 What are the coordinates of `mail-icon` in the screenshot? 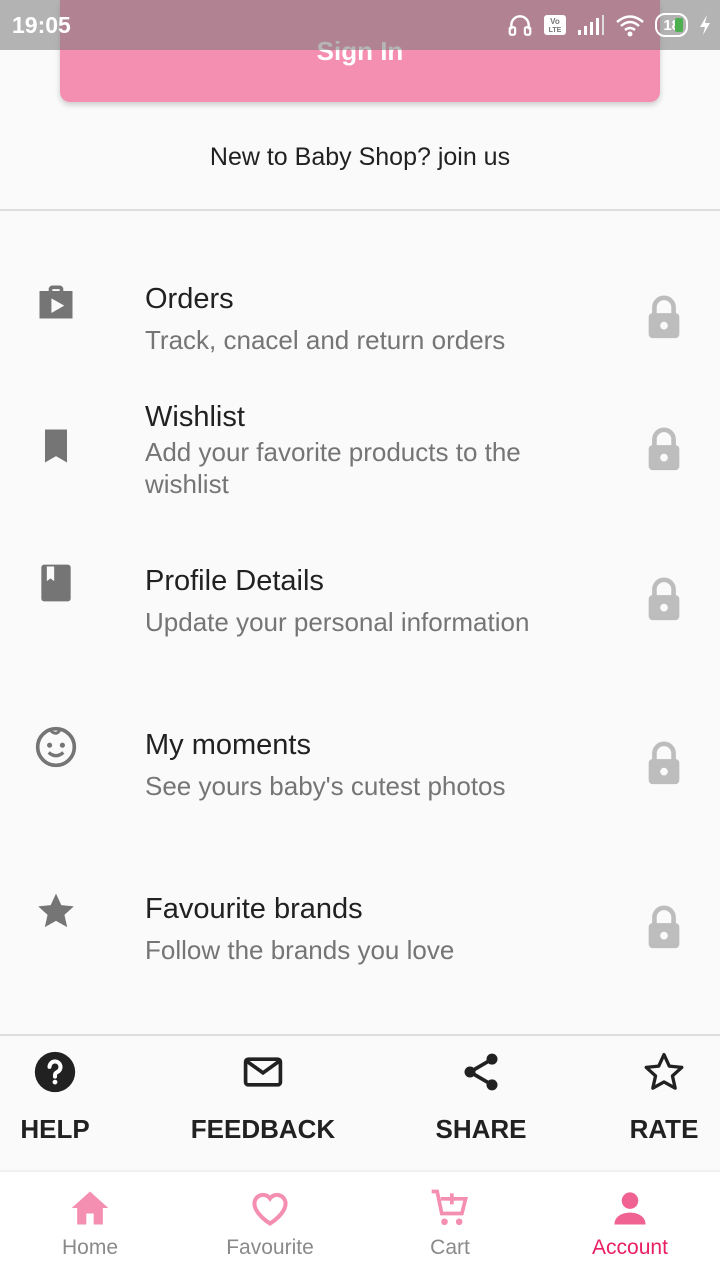 It's located at (263, 1072).